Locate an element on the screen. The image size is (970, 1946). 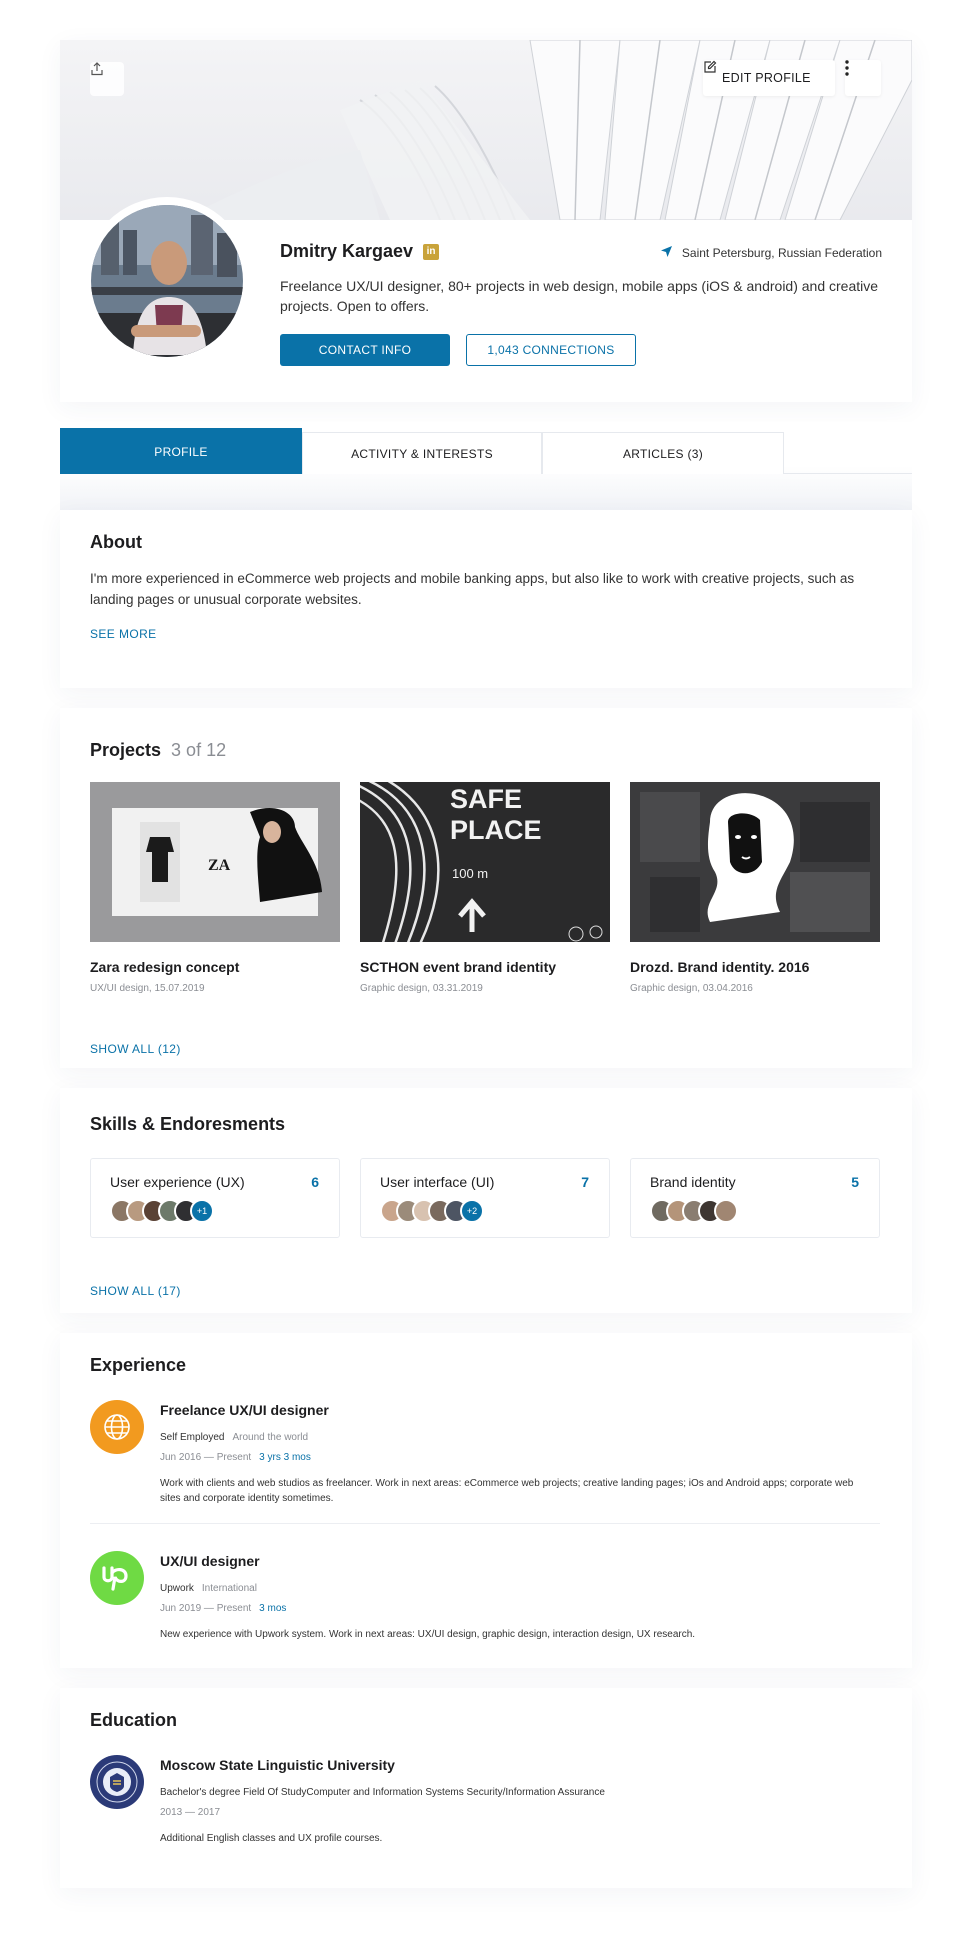
skill-endorsement-count: 7 is located at coordinates (585, 1182).